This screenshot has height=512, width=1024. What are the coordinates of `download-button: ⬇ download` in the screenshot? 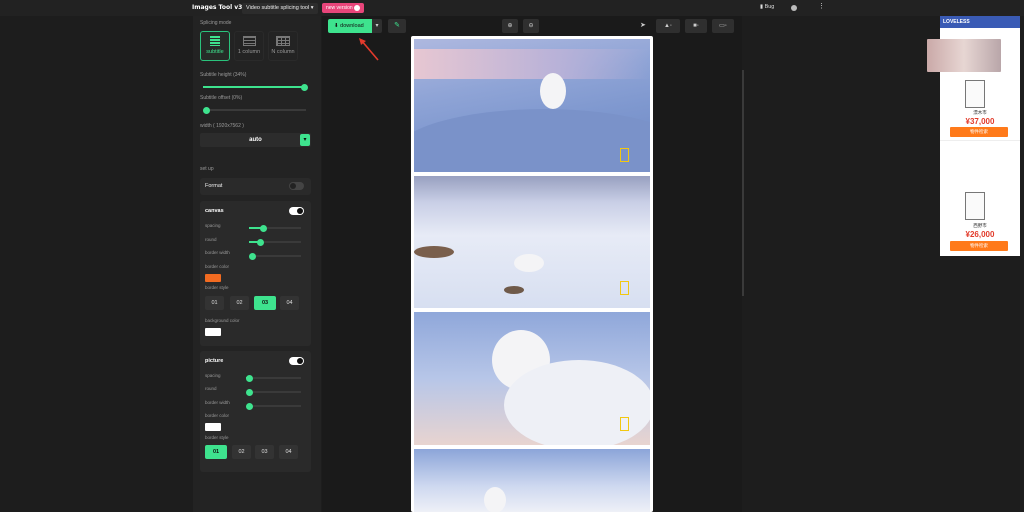 It's located at (350, 26).